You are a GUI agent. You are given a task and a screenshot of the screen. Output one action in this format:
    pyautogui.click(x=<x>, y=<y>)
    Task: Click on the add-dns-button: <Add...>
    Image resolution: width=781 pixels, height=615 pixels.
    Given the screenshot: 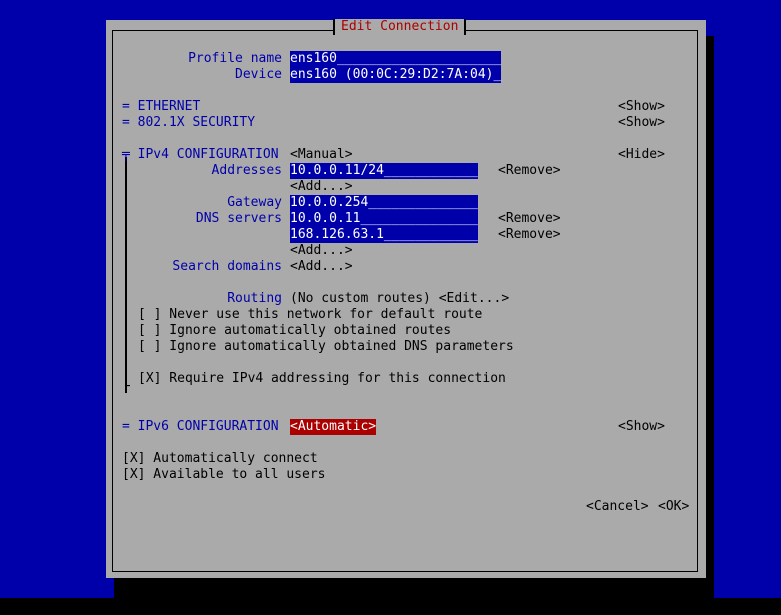 What is the action you would take?
    pyautogui.click(x=321, y=251)
    